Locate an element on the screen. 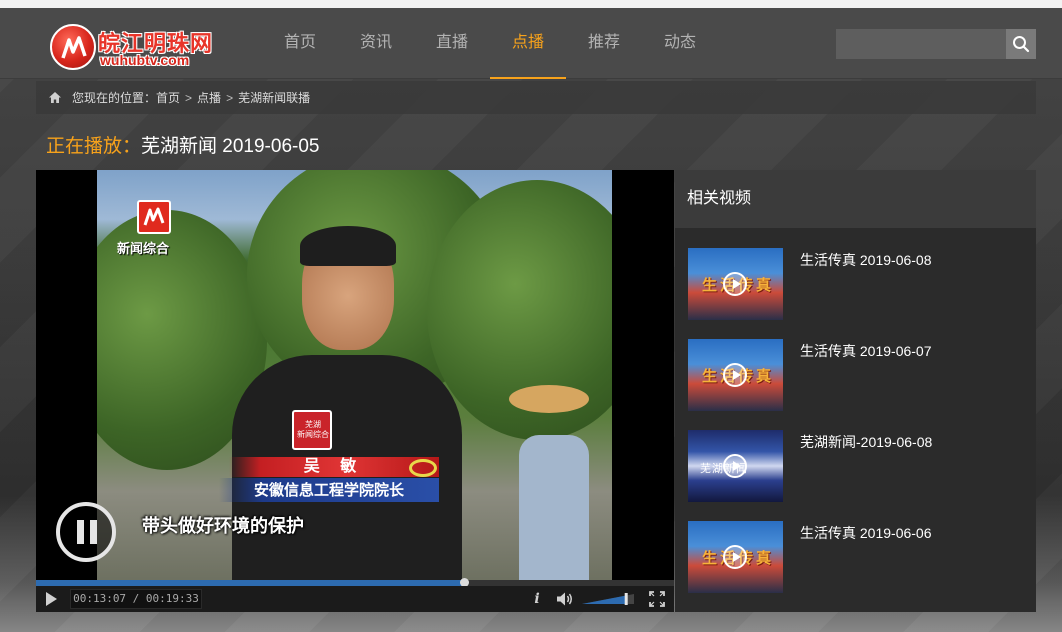 The height and width of the screenshot is (632, 1062). pause-icon is located at coordinates (86, 532).